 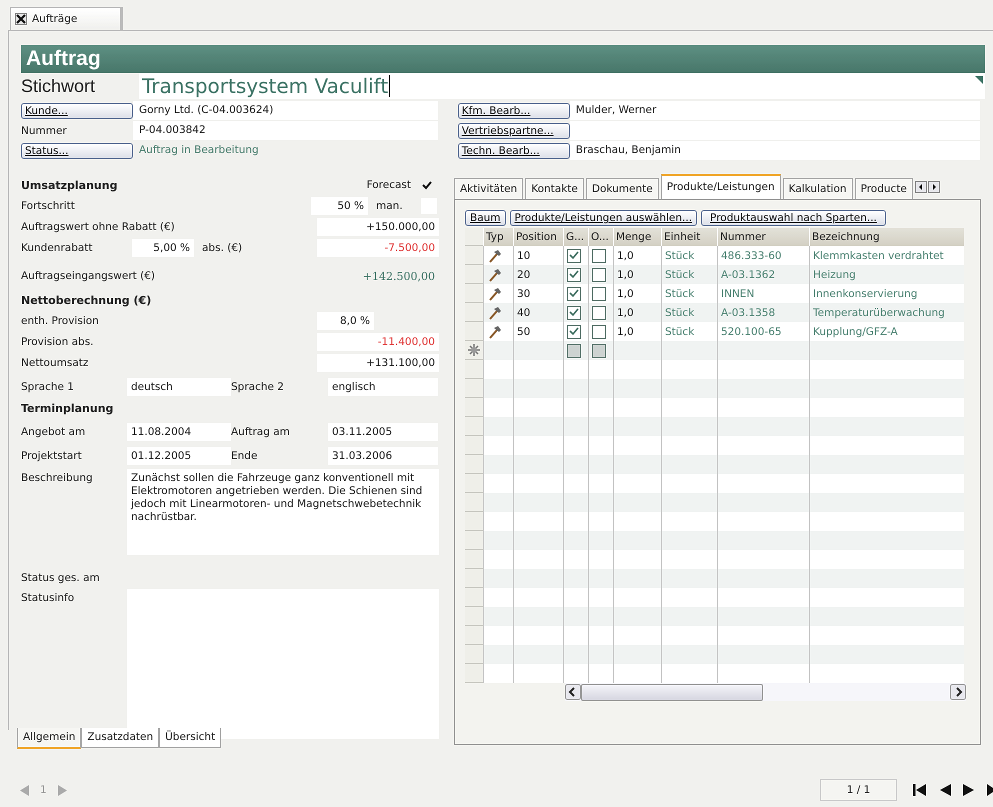 What do you see at coordinates (622, 188) in the screenshot?
I see `tab: Dokumente` at bounding box center [622, 188].